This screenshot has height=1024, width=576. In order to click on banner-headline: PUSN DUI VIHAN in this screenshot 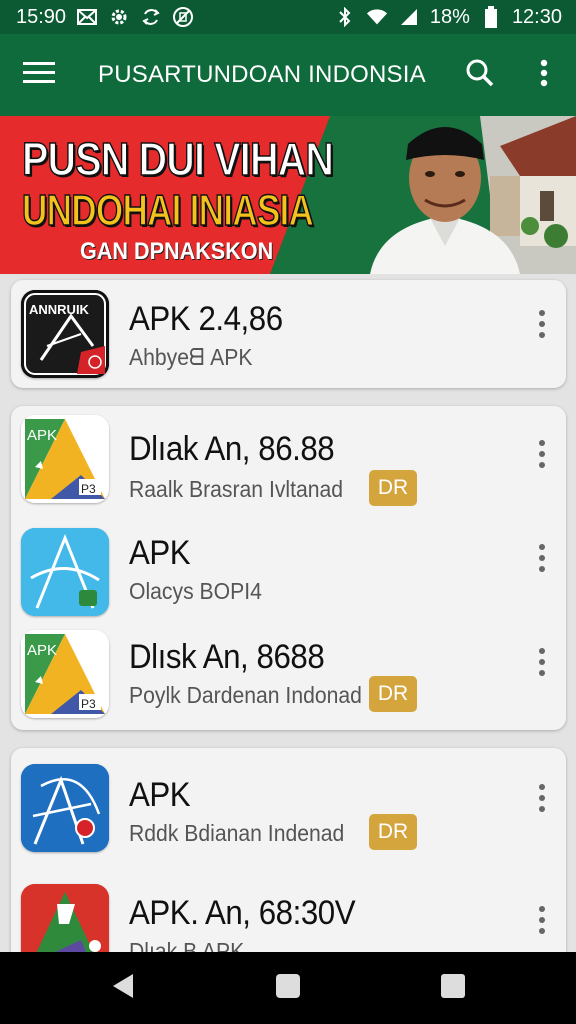, I will do `click(177, 159)`.